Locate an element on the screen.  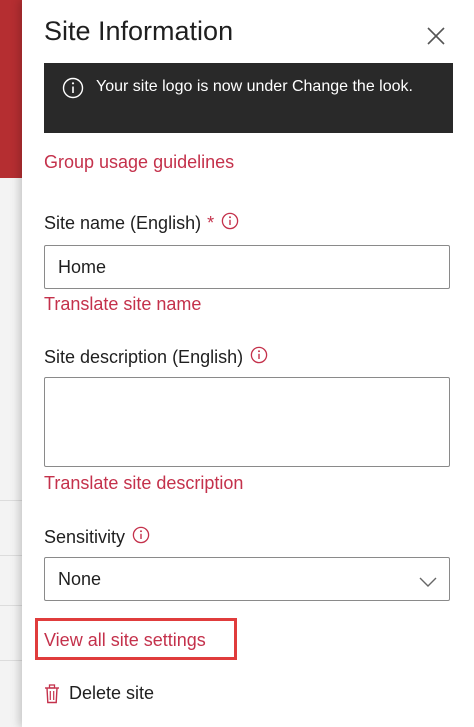
info-icon is located at coordinates (73, 92).